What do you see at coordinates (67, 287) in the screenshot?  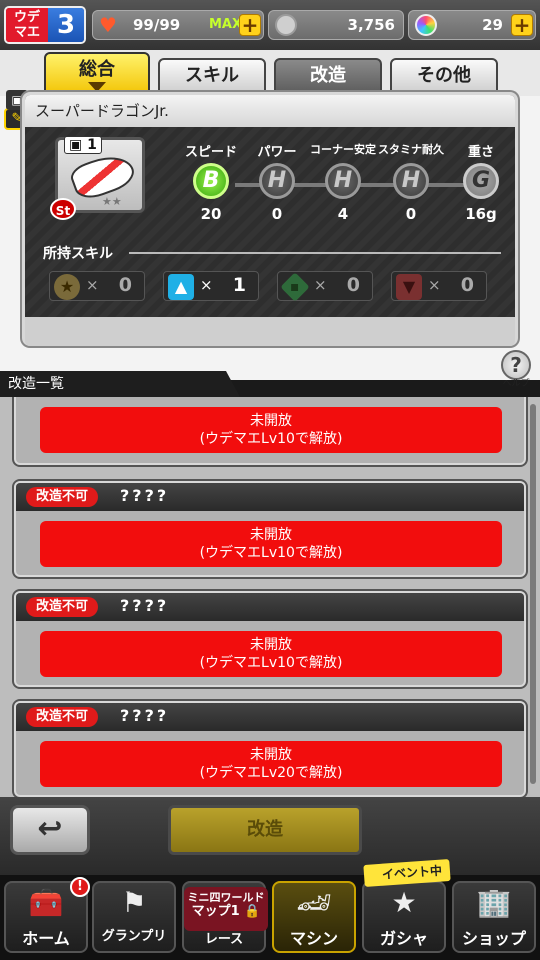 I see `star-icon: ★` at bounding box center [67, 287].